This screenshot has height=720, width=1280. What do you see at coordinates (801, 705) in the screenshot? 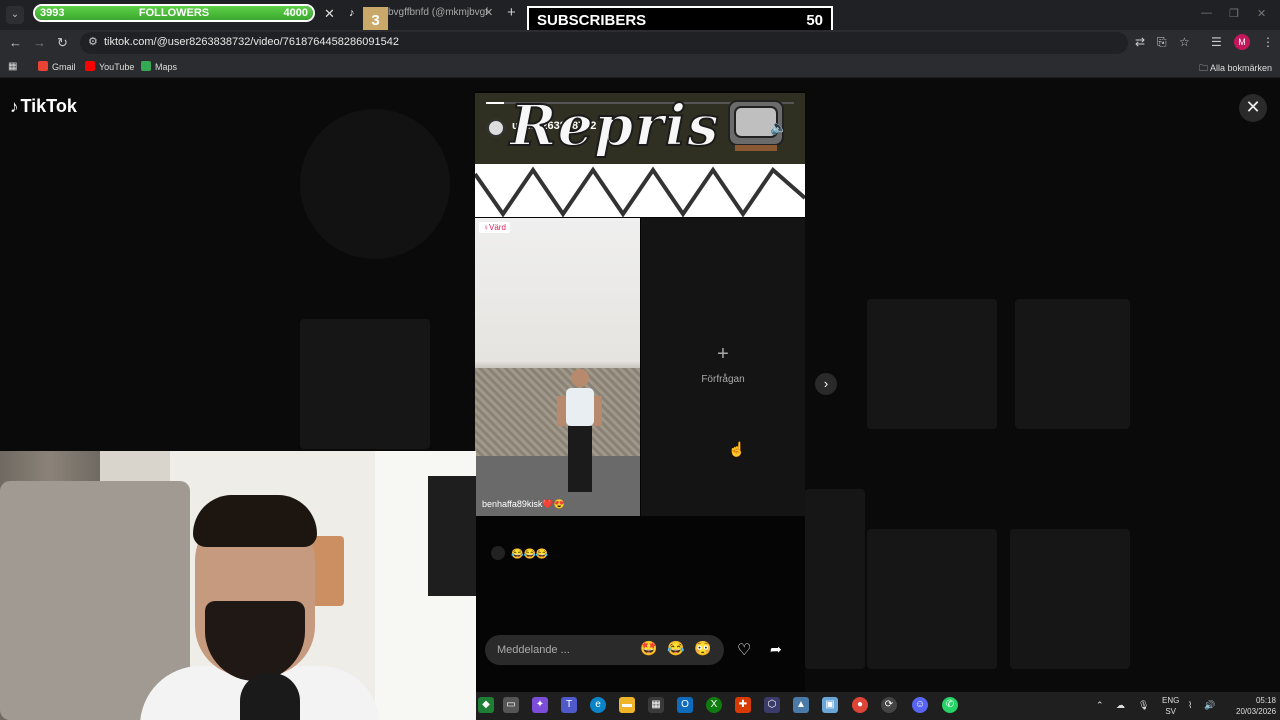
I see `photos-icon: ▲` at bounding box center [801, 705].